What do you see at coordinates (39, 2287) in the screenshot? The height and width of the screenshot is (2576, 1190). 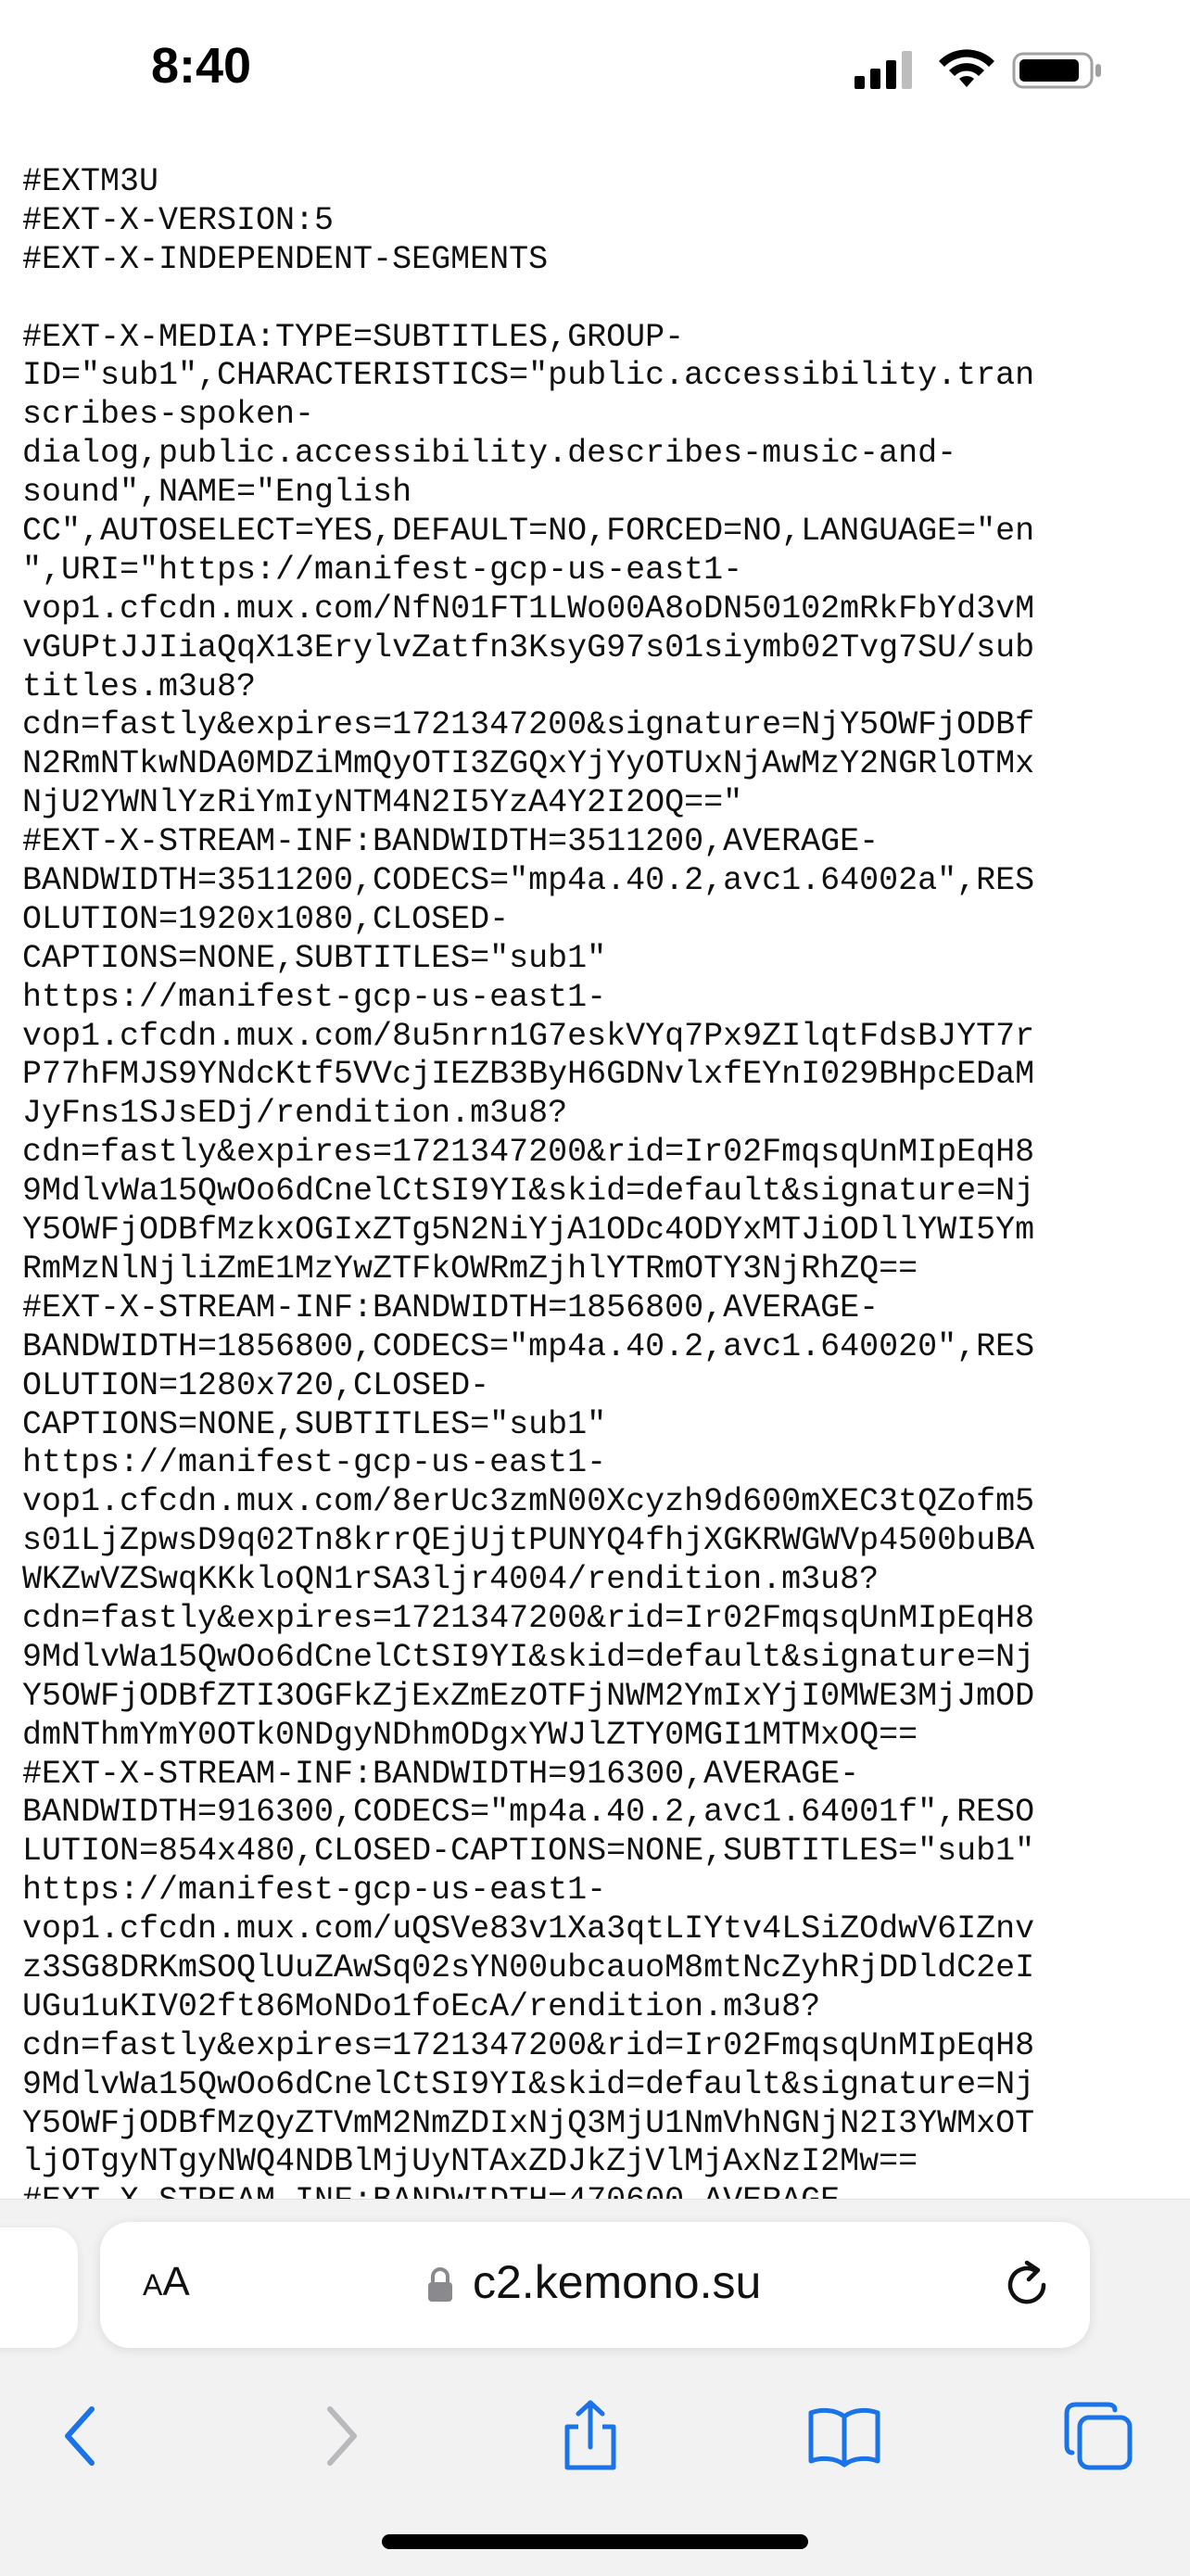 I see `previous-tab-card` at bounding box center [39, 2287].